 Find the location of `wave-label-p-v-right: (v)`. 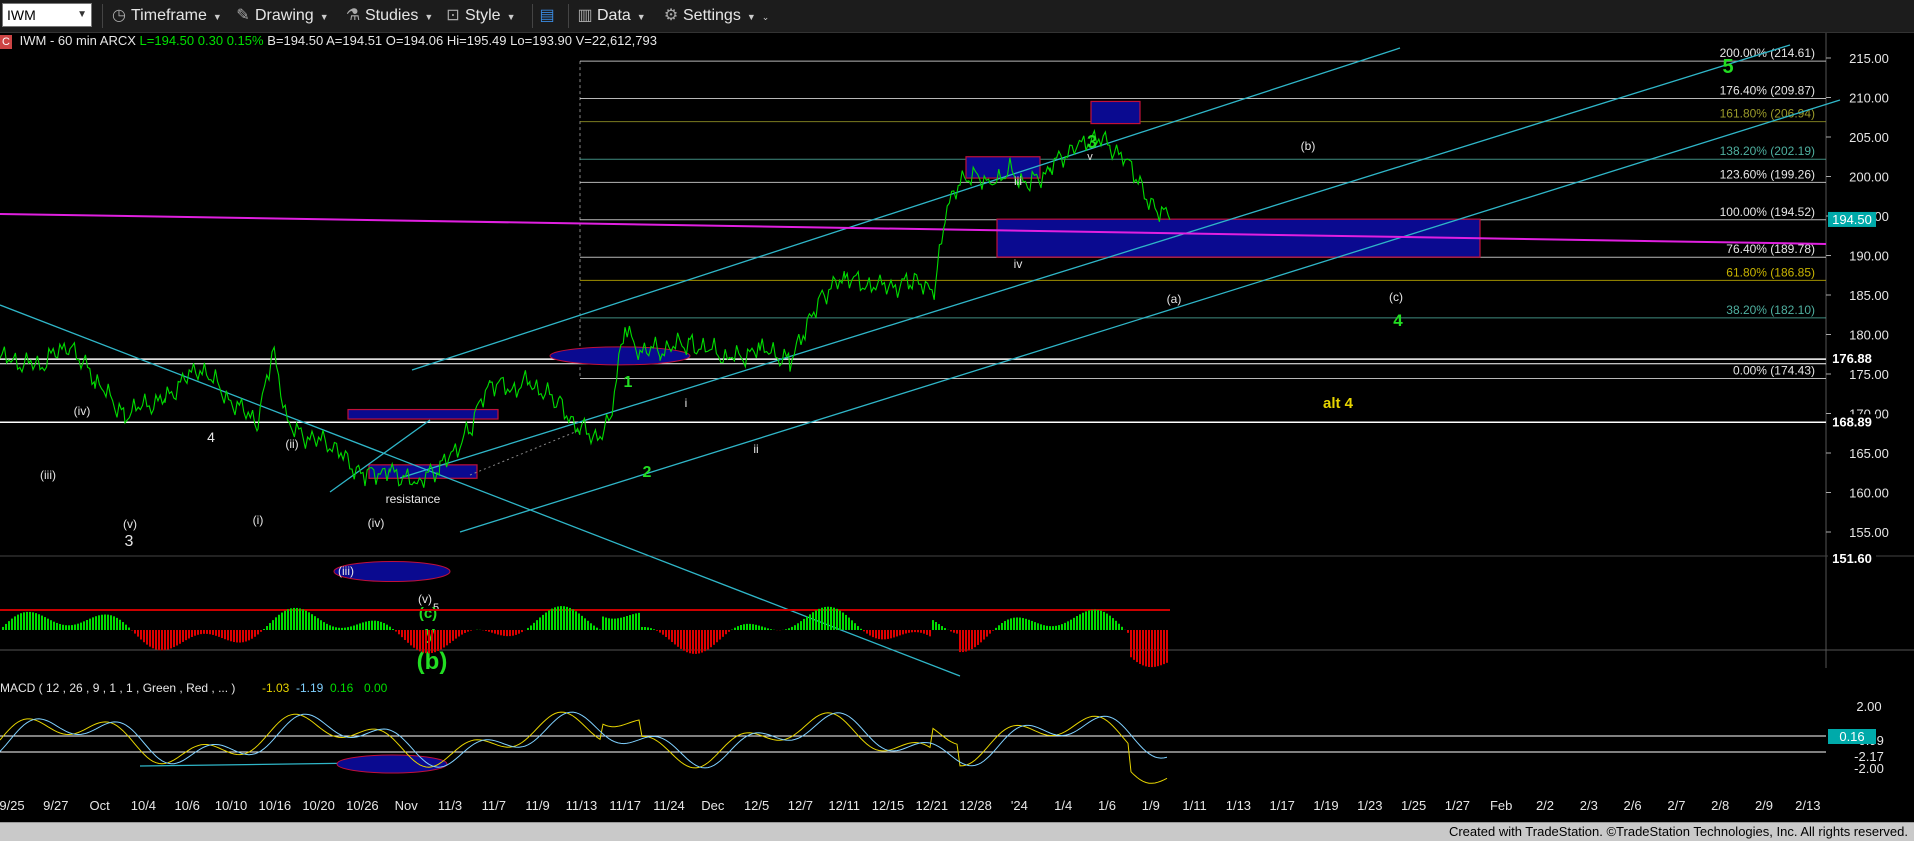

wave-label-p-v-right: (v) is located at coordinates (425, 599).